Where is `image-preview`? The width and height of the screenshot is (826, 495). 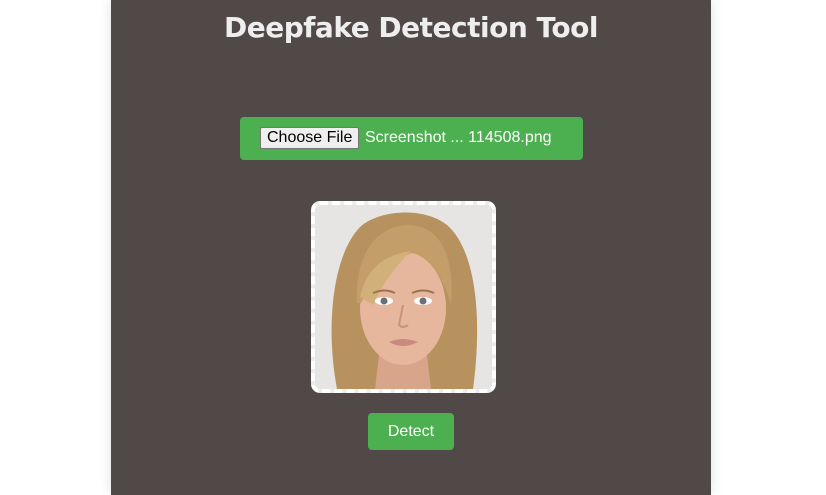
image-preview is located at coordinates (403, 297).